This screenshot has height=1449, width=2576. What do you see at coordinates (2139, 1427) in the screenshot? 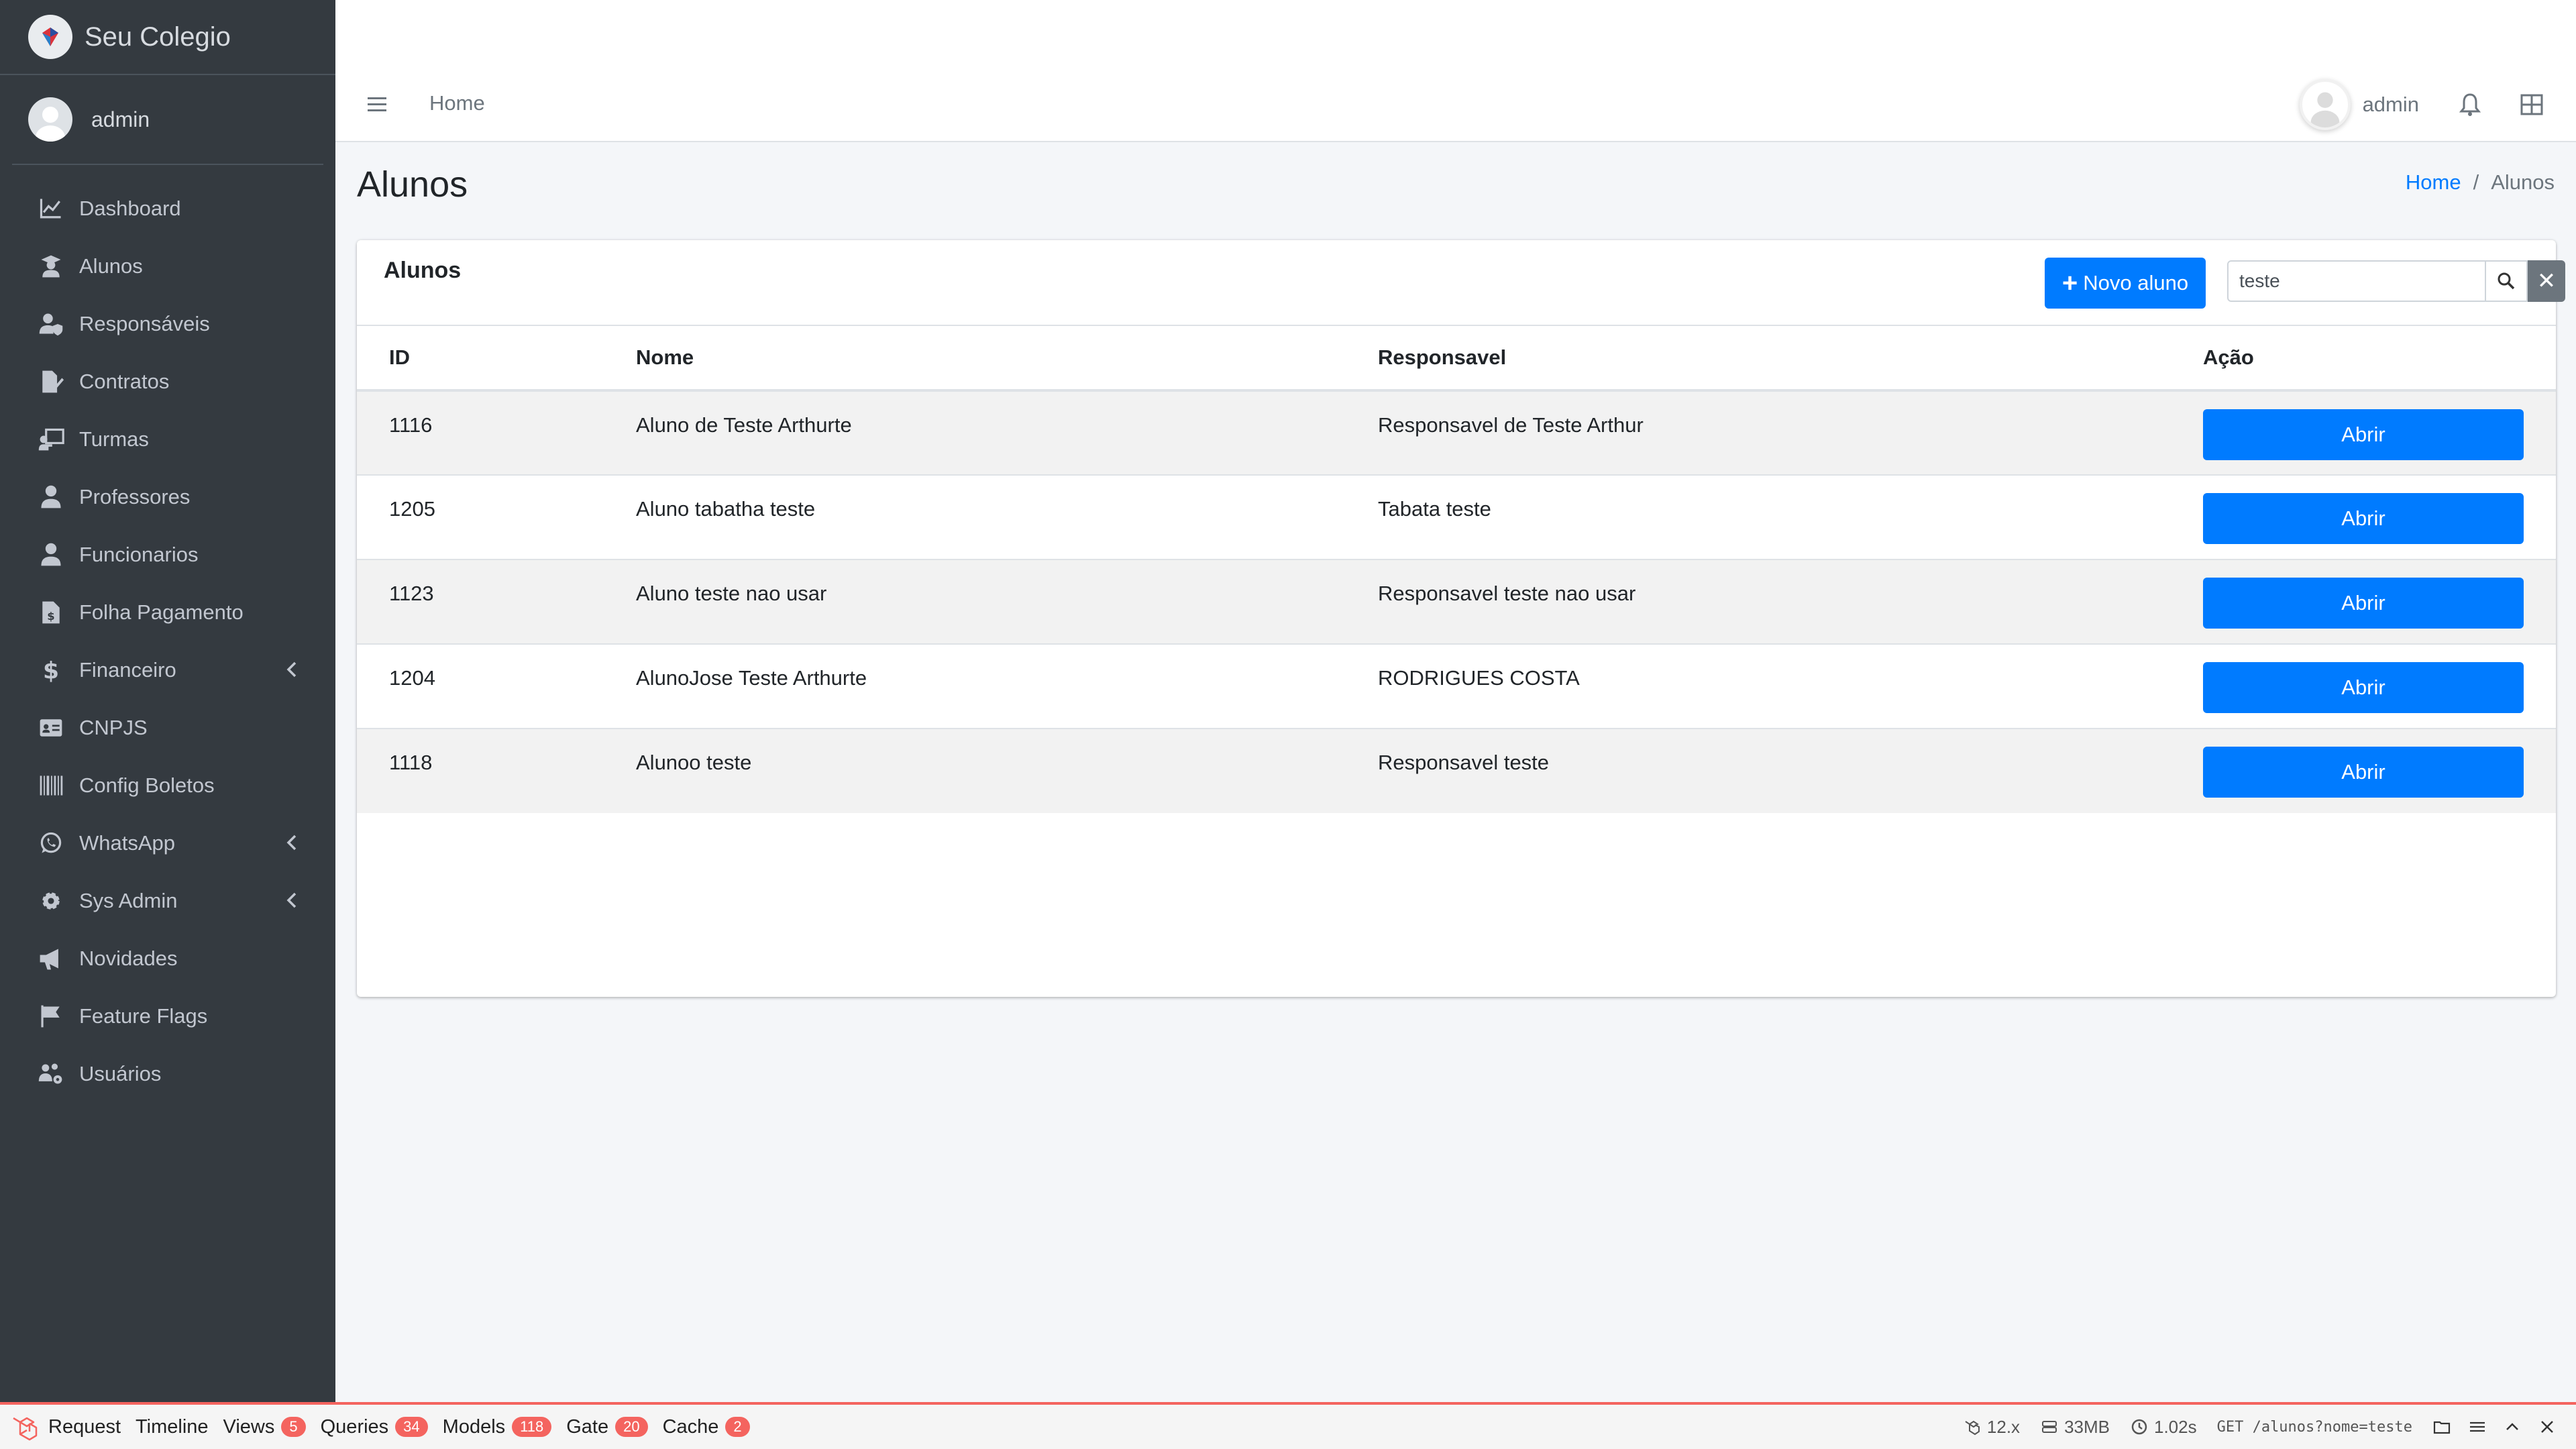
I see `clock-icon` at bounding box center [2139, 1427].